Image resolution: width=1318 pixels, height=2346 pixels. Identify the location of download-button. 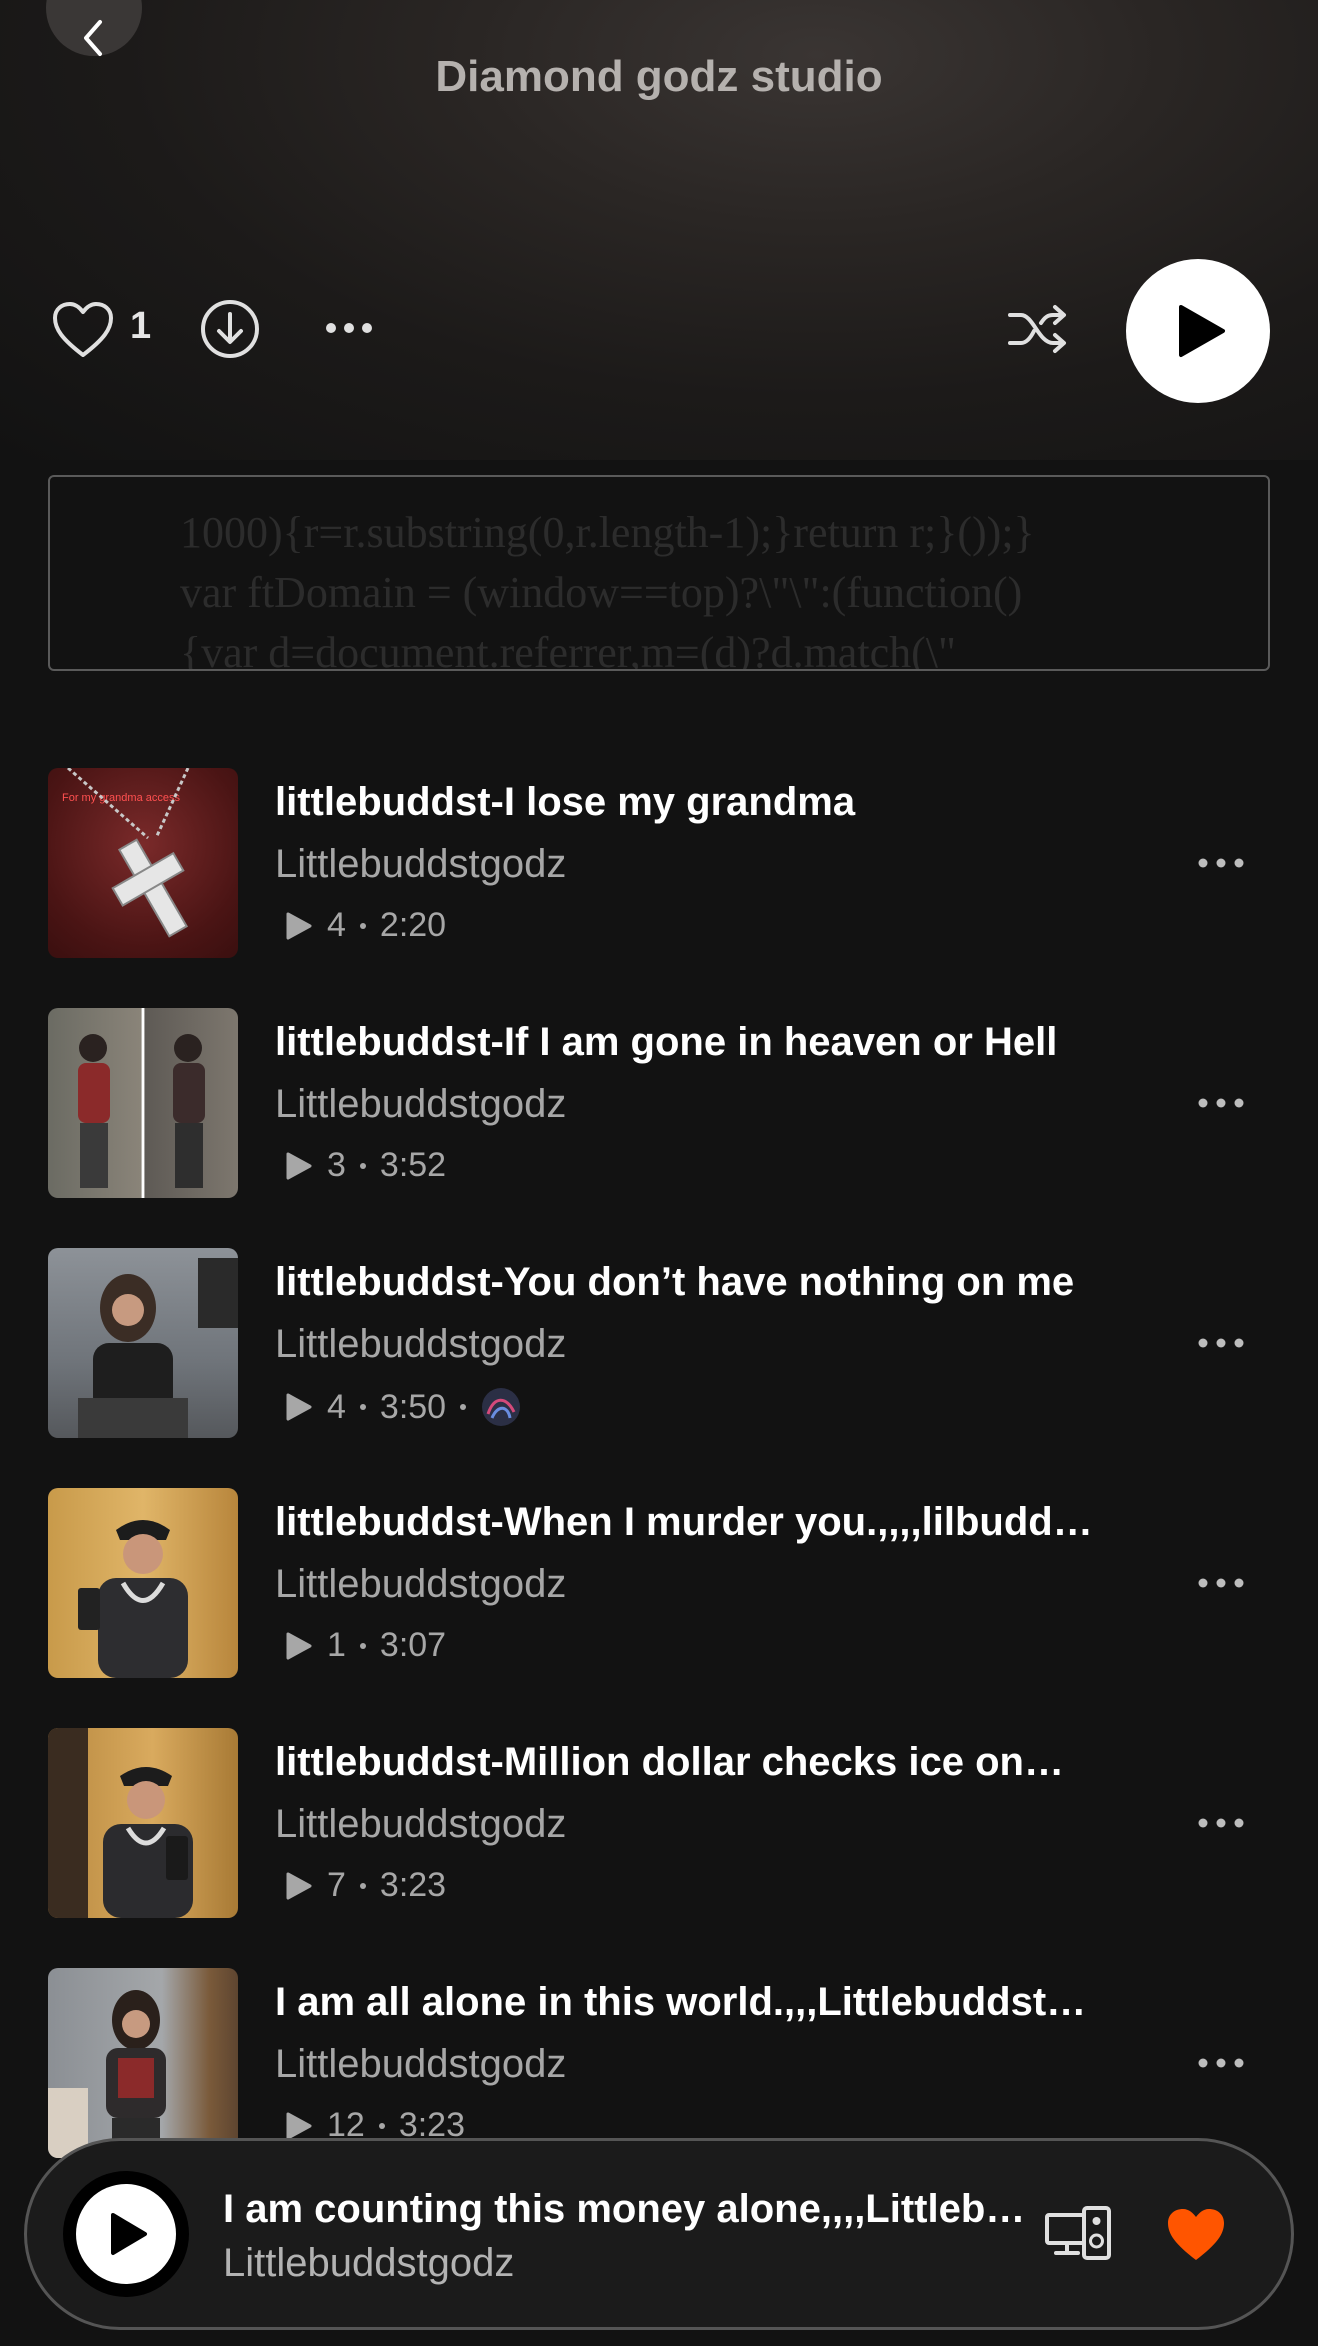
(230, 329).